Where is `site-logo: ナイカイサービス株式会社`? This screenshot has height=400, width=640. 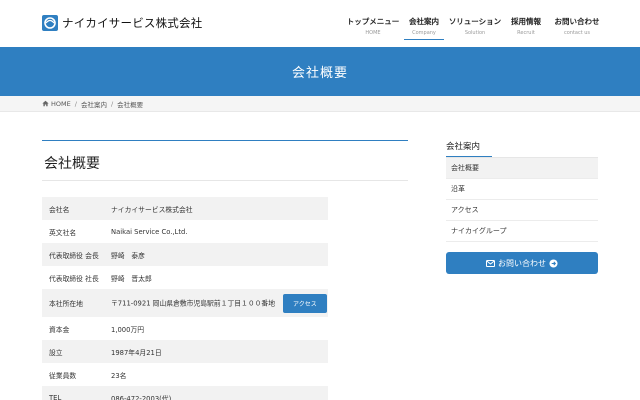
site-logo: ナイカイサービス株式会社 is located at coordinates (122, 23).